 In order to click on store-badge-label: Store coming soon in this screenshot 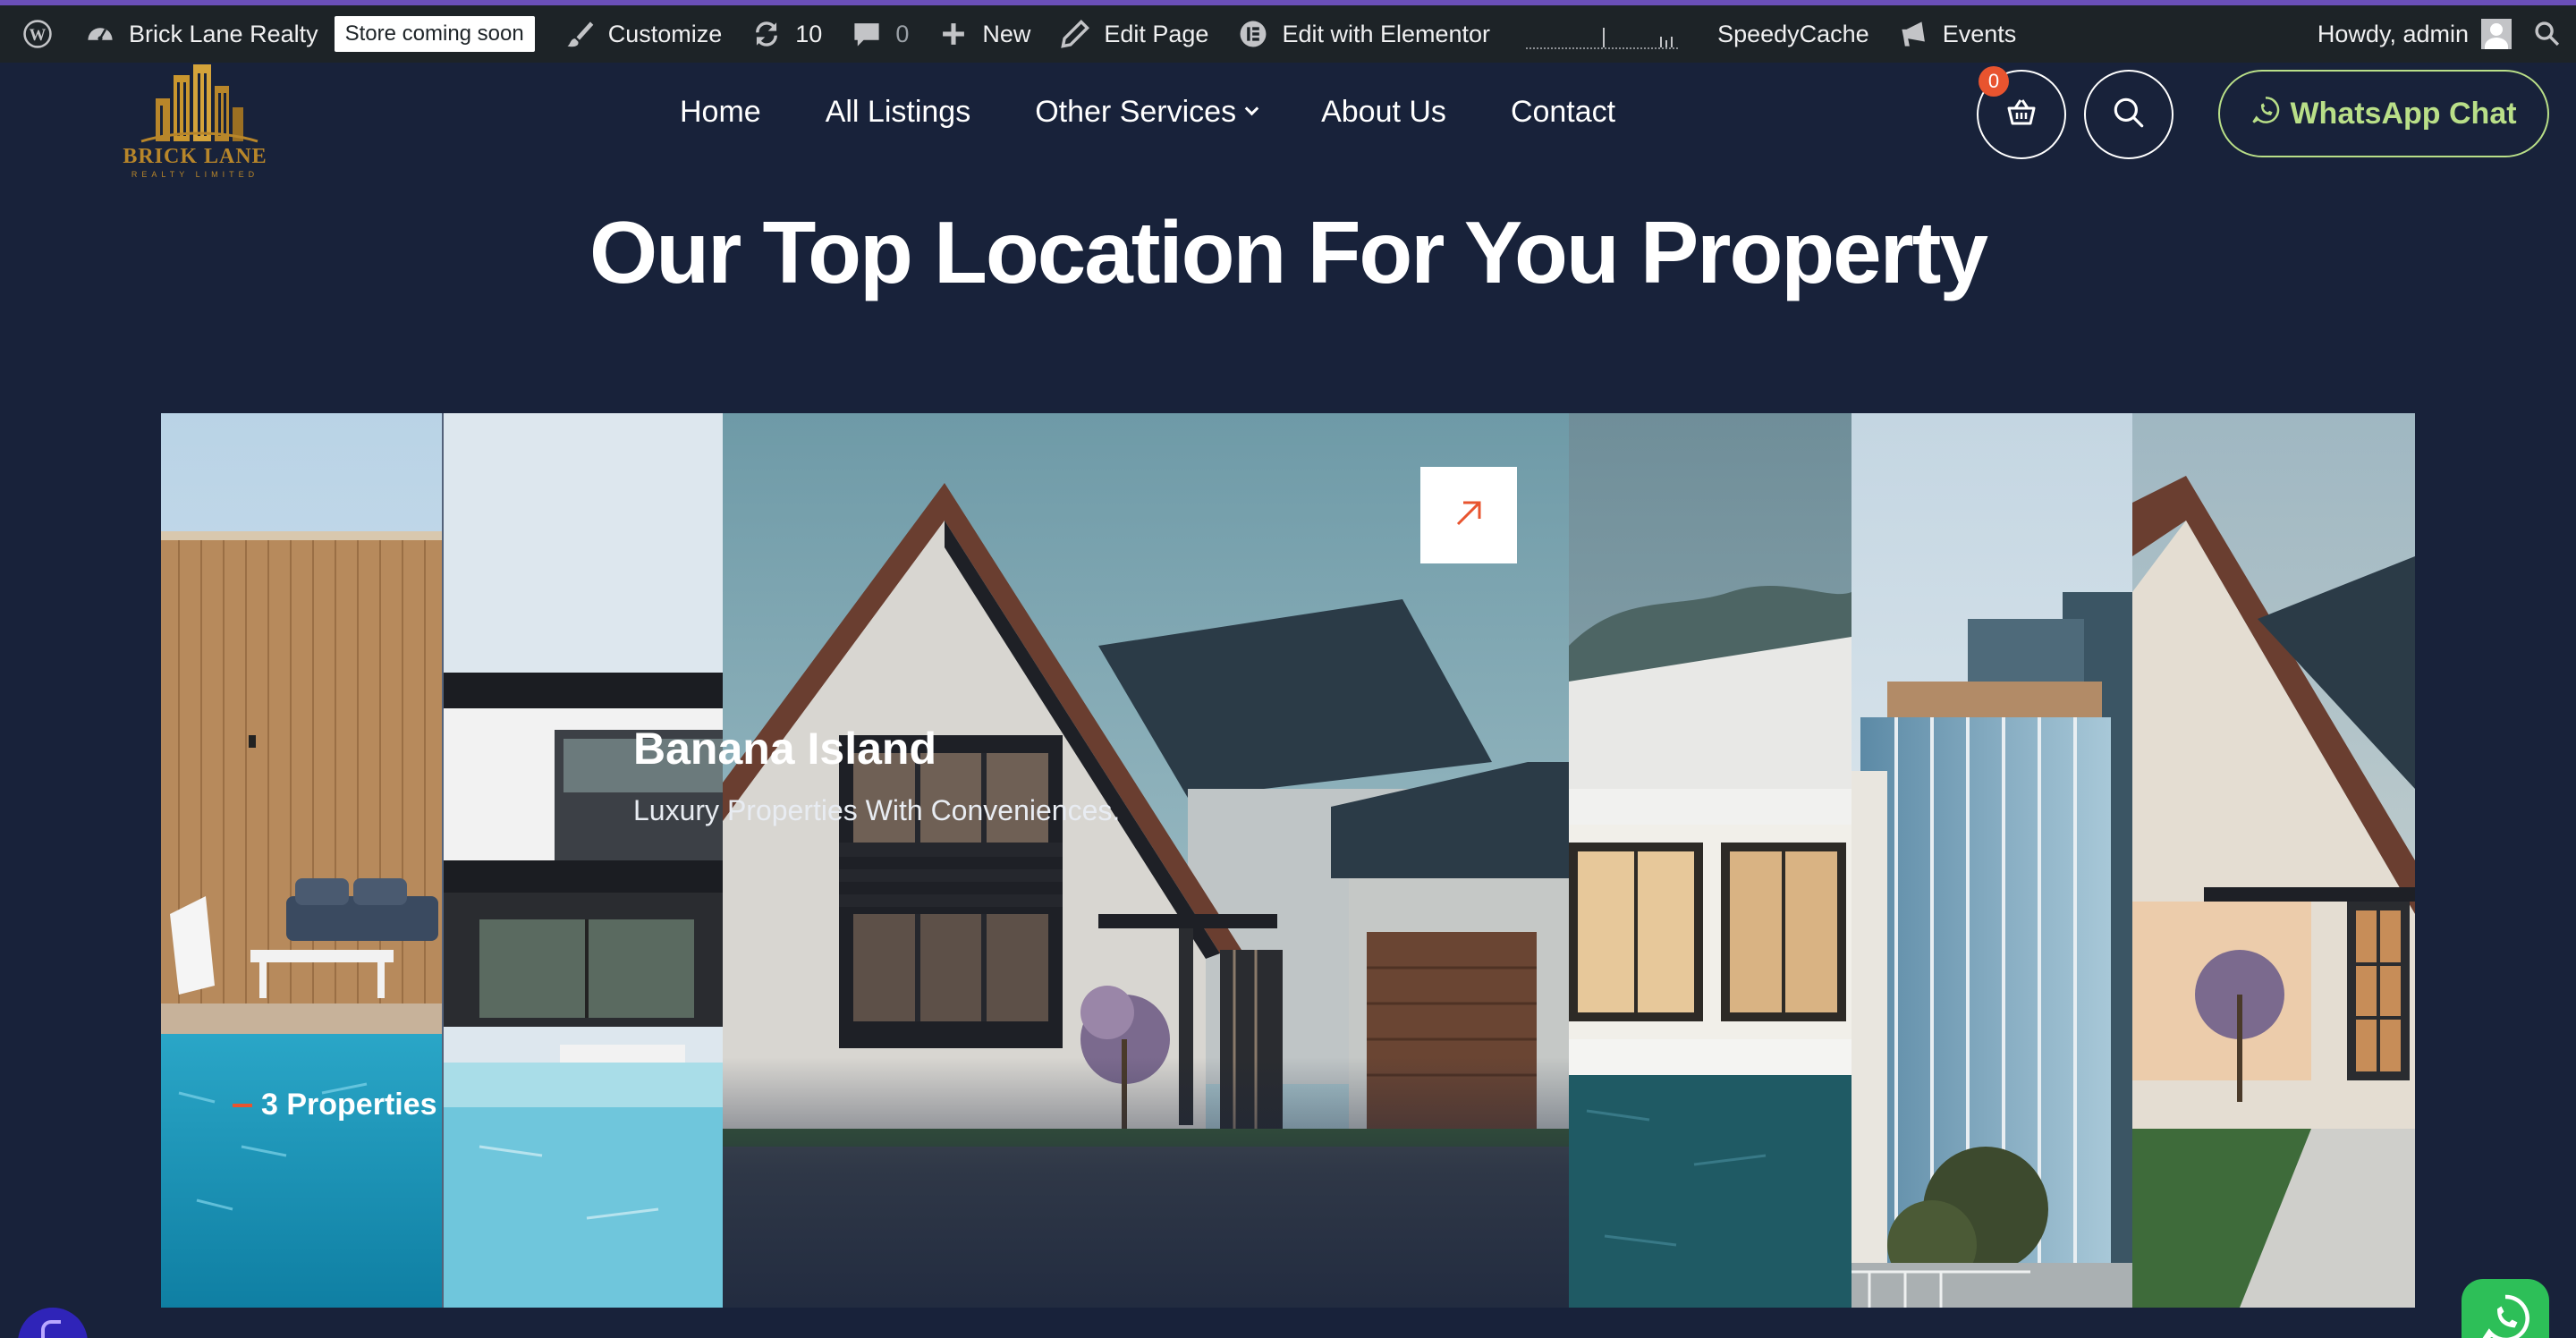, I will do `click(434, 34)`.